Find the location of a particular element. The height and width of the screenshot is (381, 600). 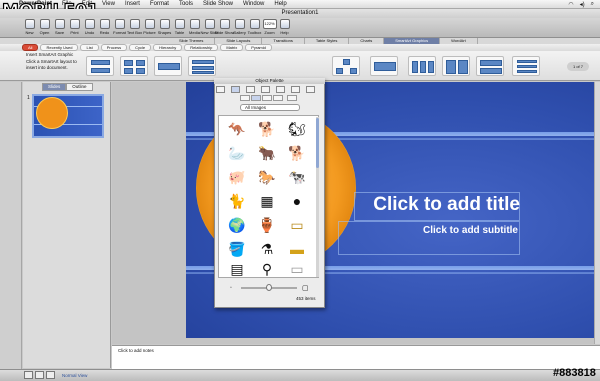

object-palette-title: Object Palette is located at coordinates (269, 81).